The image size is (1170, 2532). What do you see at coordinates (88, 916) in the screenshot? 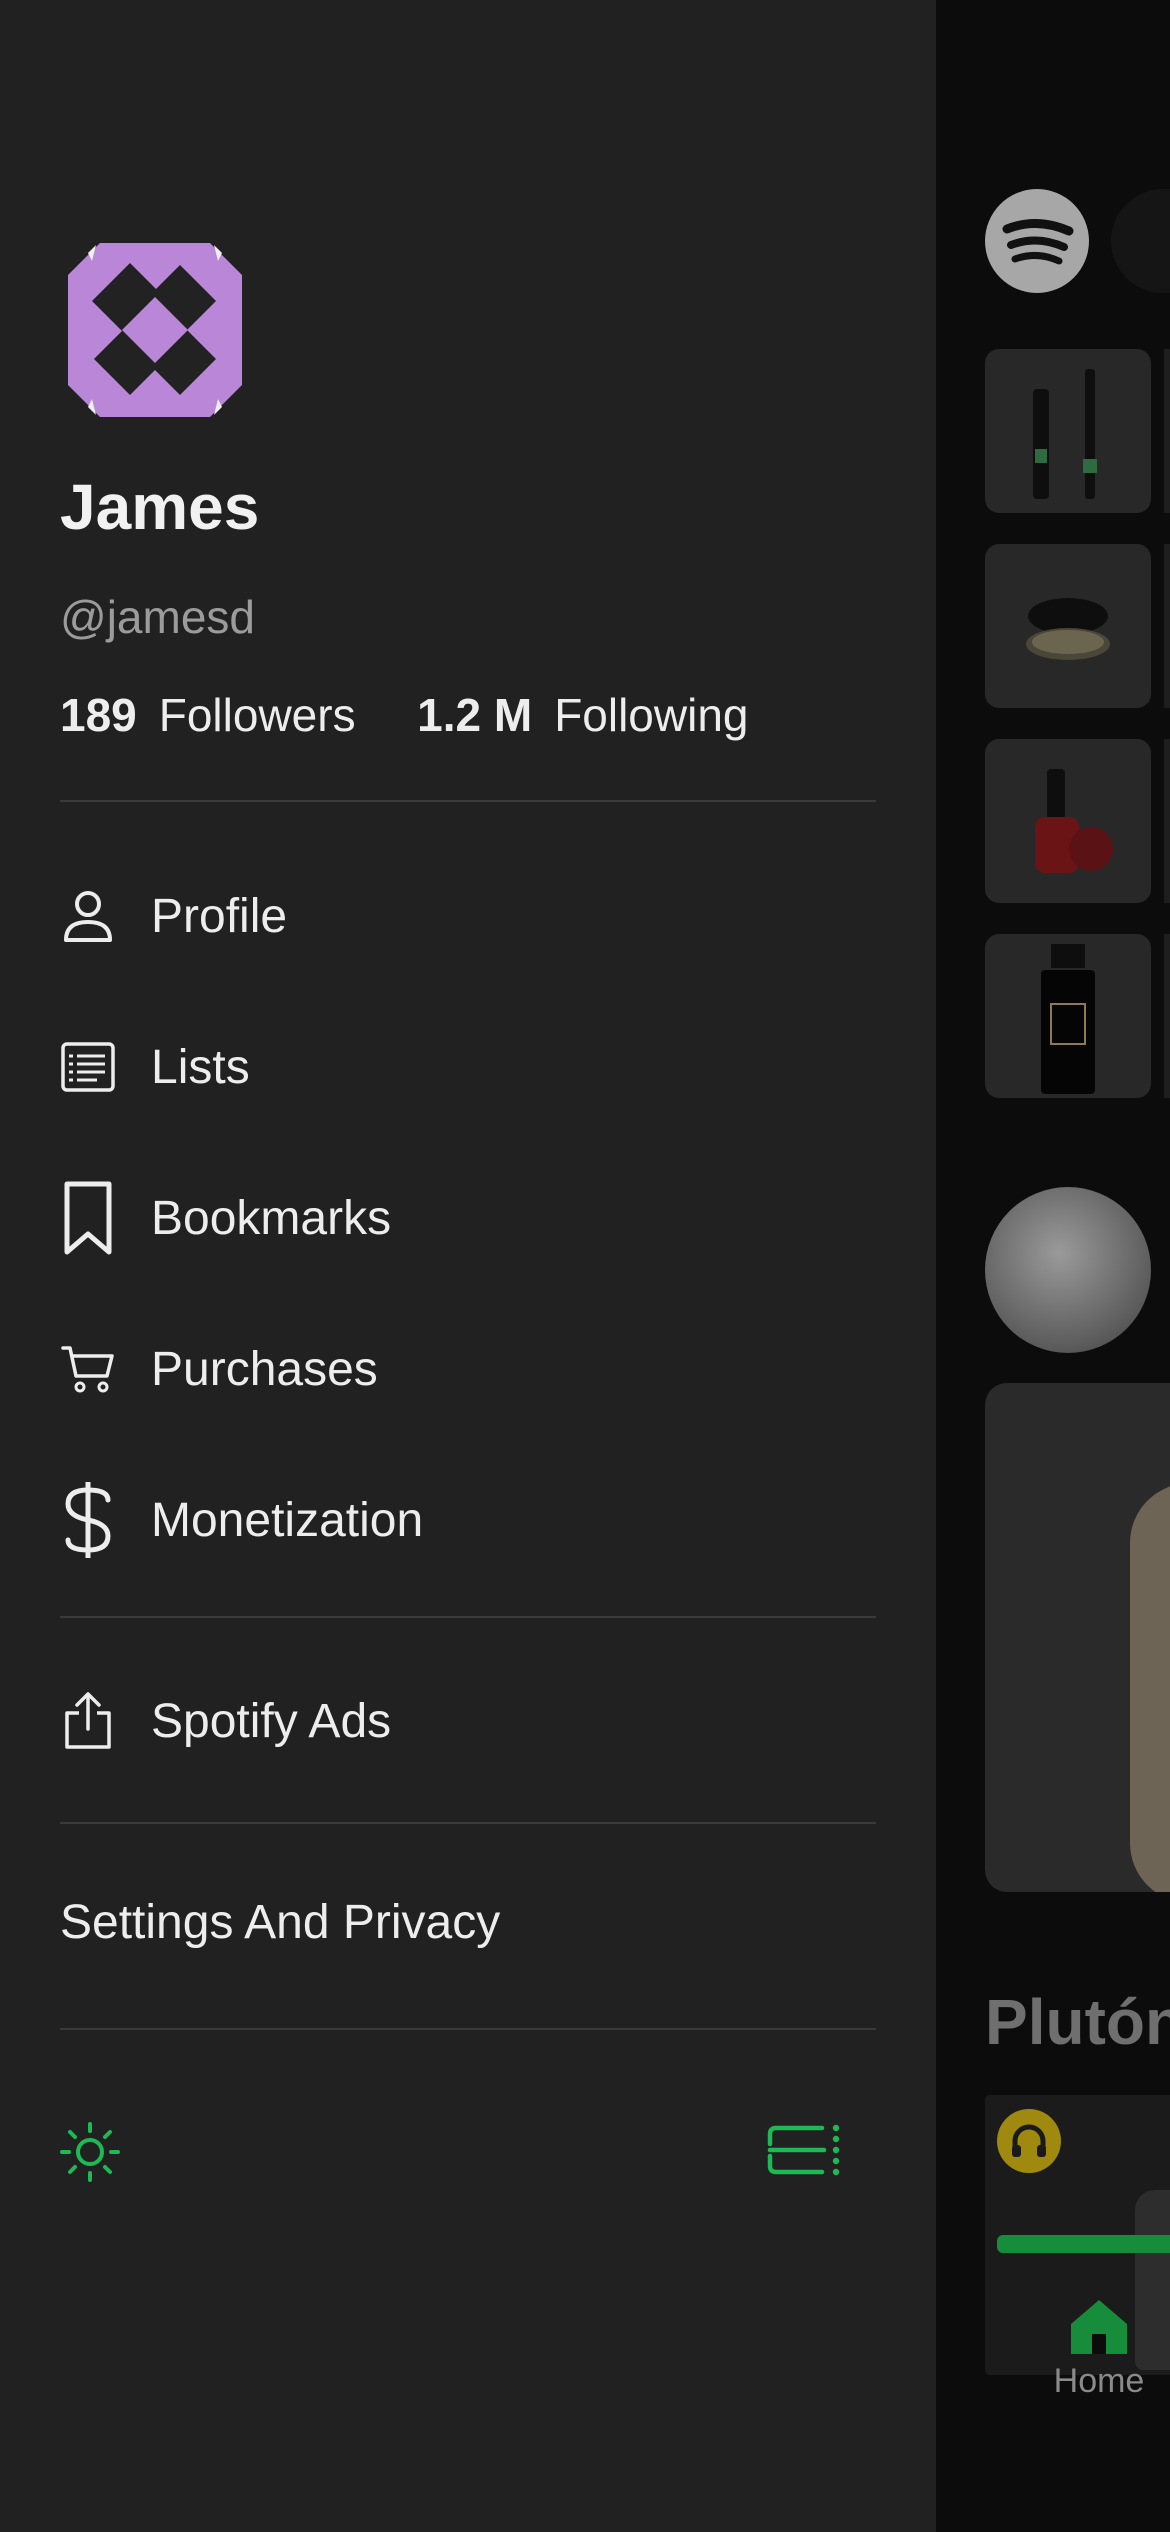
I see `person-icon` at bounding box center [88, 916].